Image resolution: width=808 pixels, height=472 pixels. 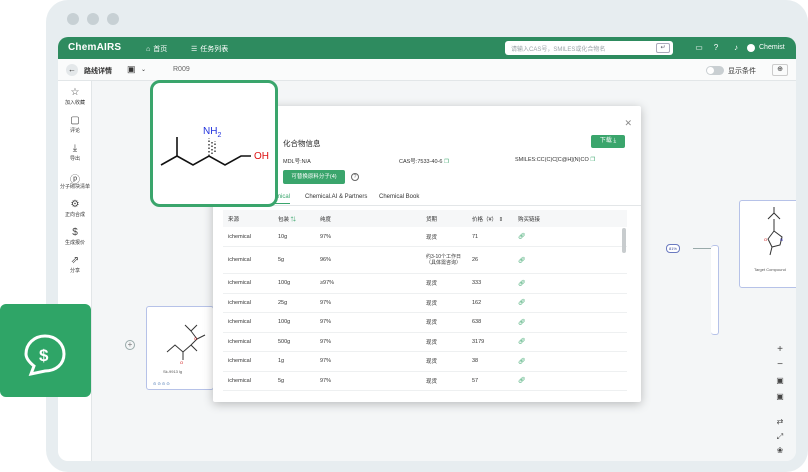 I want to click on table-scrollbar, so click(x=624, y=240).